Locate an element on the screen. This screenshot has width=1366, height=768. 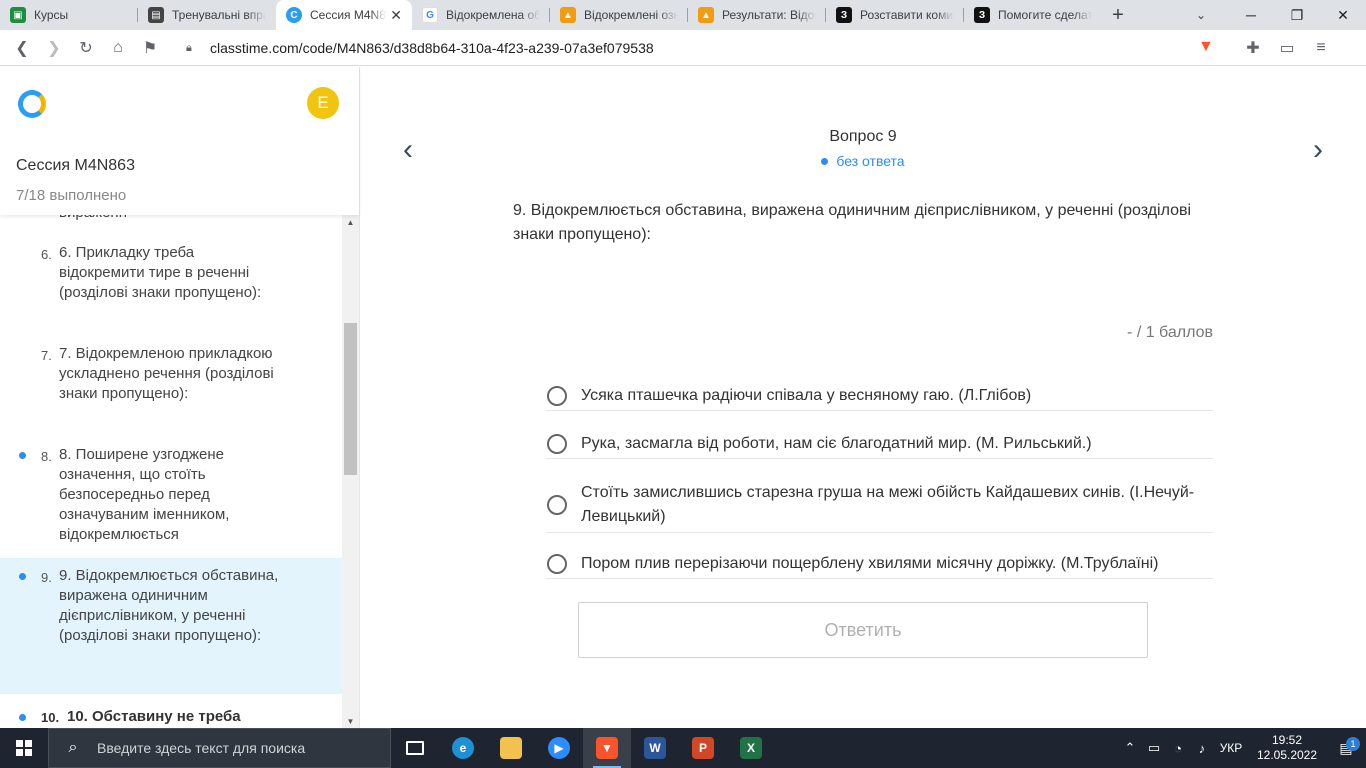
powerpoint-icon: P is located at coordinates (703, 748).